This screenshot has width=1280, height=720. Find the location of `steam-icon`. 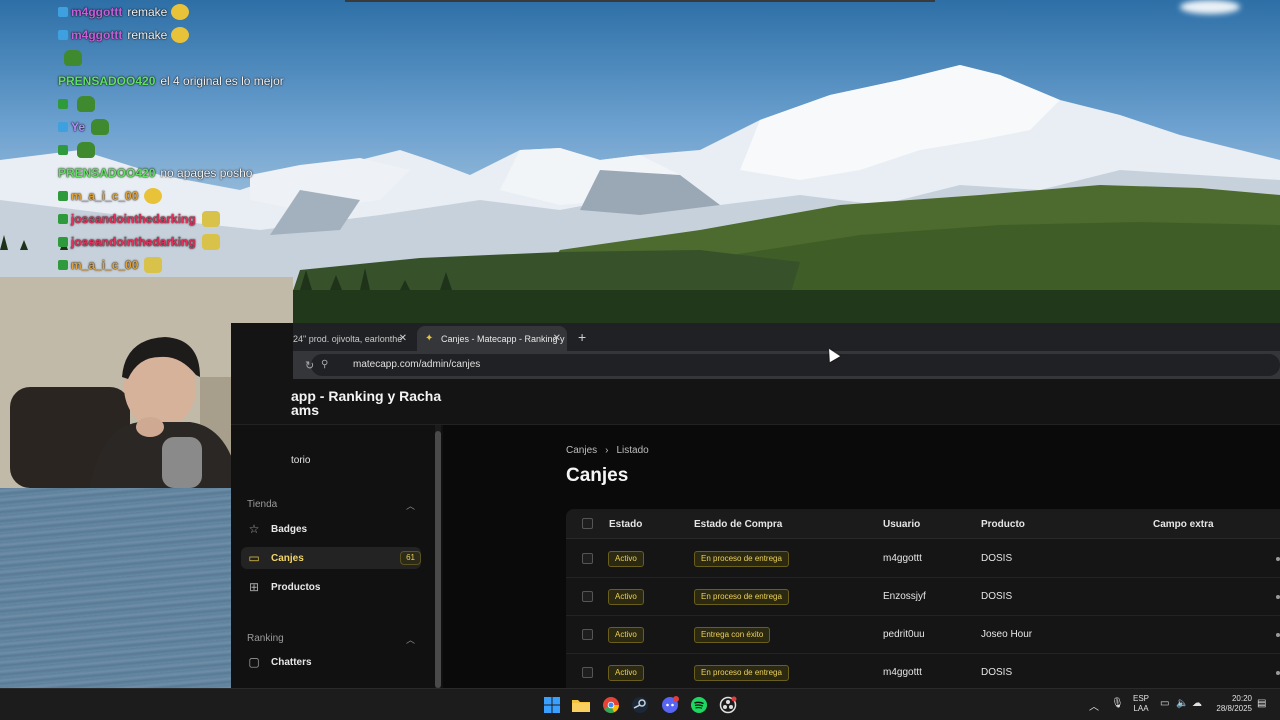

steam-icon is located at coordinates (640, 705).